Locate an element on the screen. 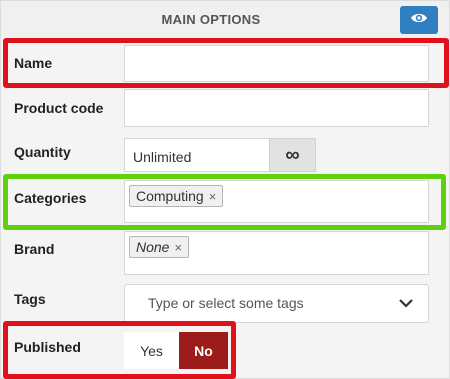  tags-select: Type or select some tags is located at coordinates (276, 303).